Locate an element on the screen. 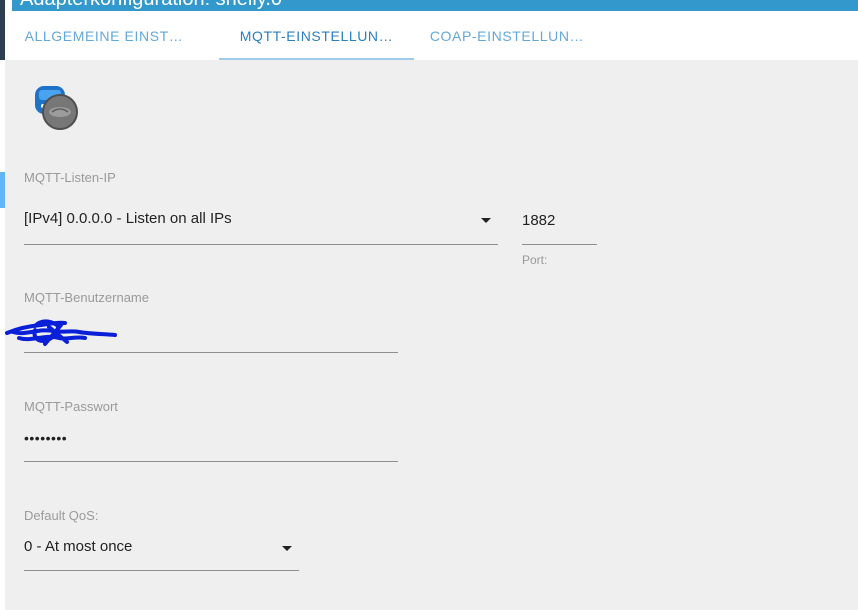 The height and width of the screenshot is (610, 858). password-label: MQTT-Passwort is located at coordinates (71, 406).